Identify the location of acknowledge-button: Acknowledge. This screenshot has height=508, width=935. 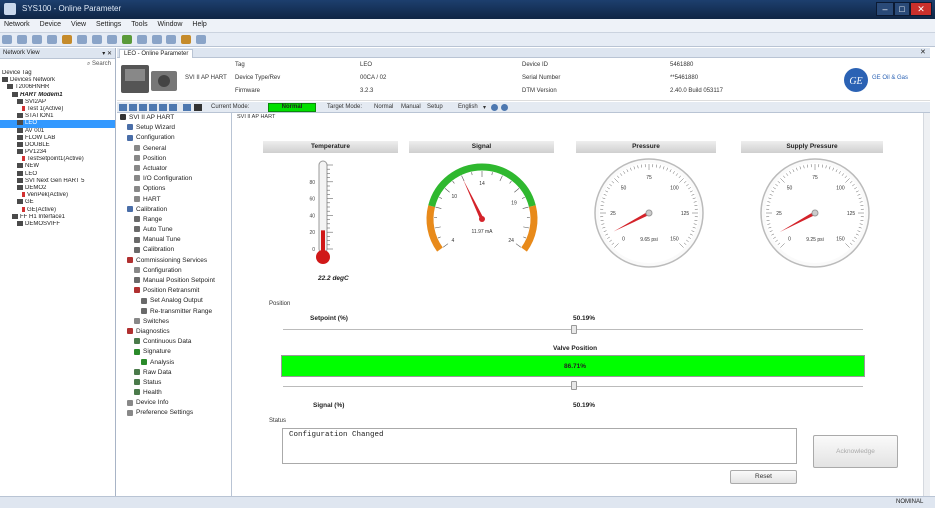
(855, 451).